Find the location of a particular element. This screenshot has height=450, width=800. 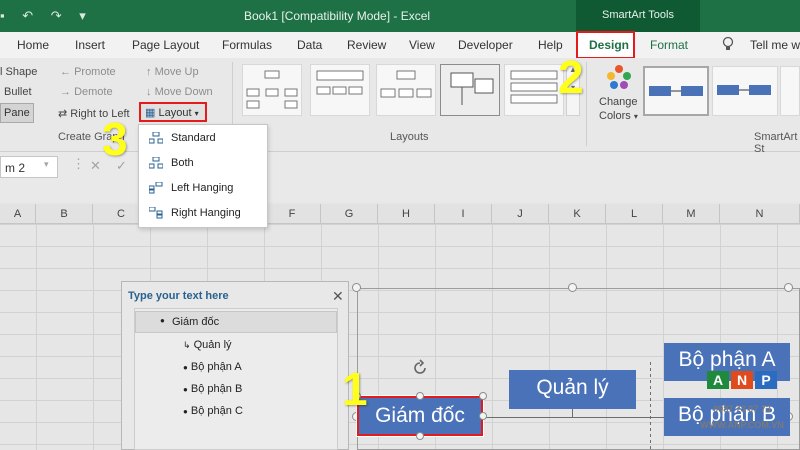

tab-developer: Developer is located at coordinates (485, 45).